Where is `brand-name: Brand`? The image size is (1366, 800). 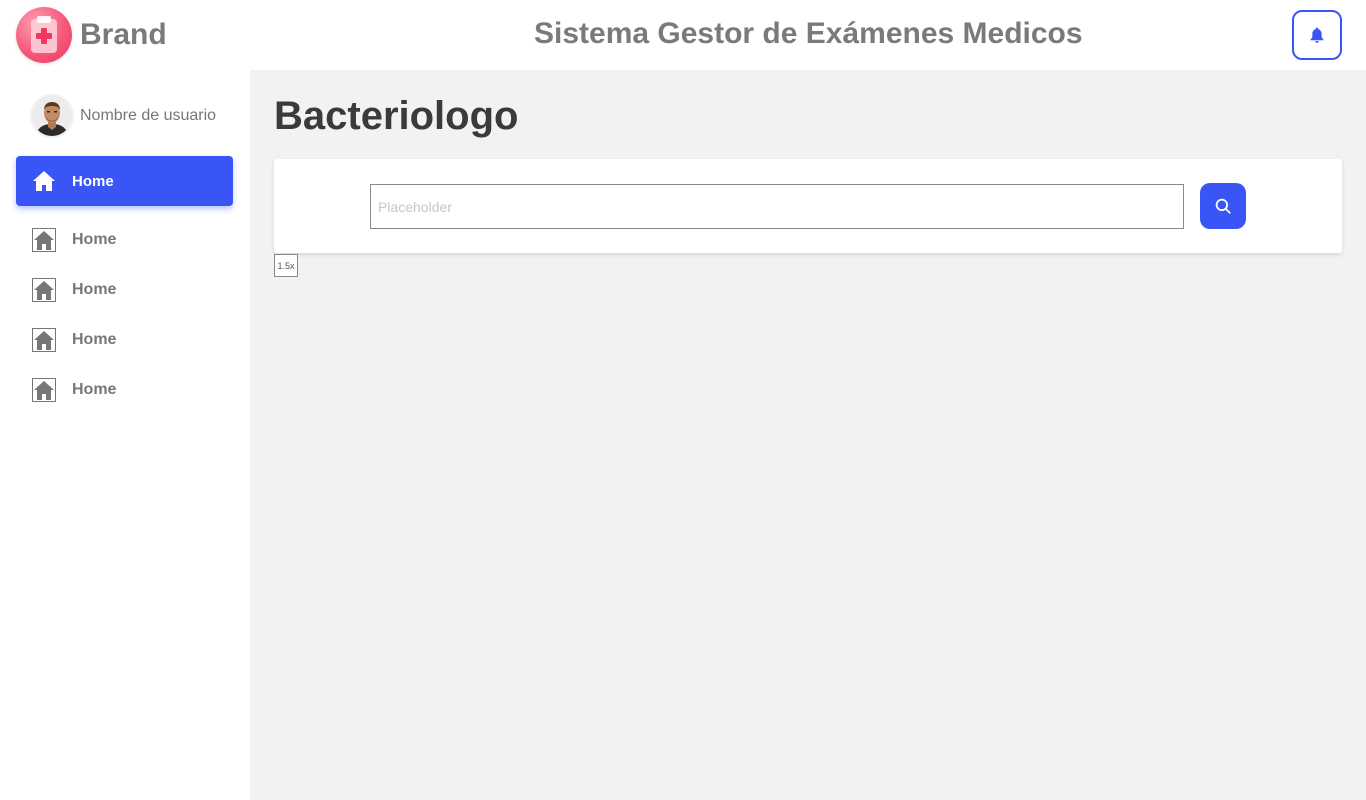
brand-name: Brand is located at coordinates (123, 34).